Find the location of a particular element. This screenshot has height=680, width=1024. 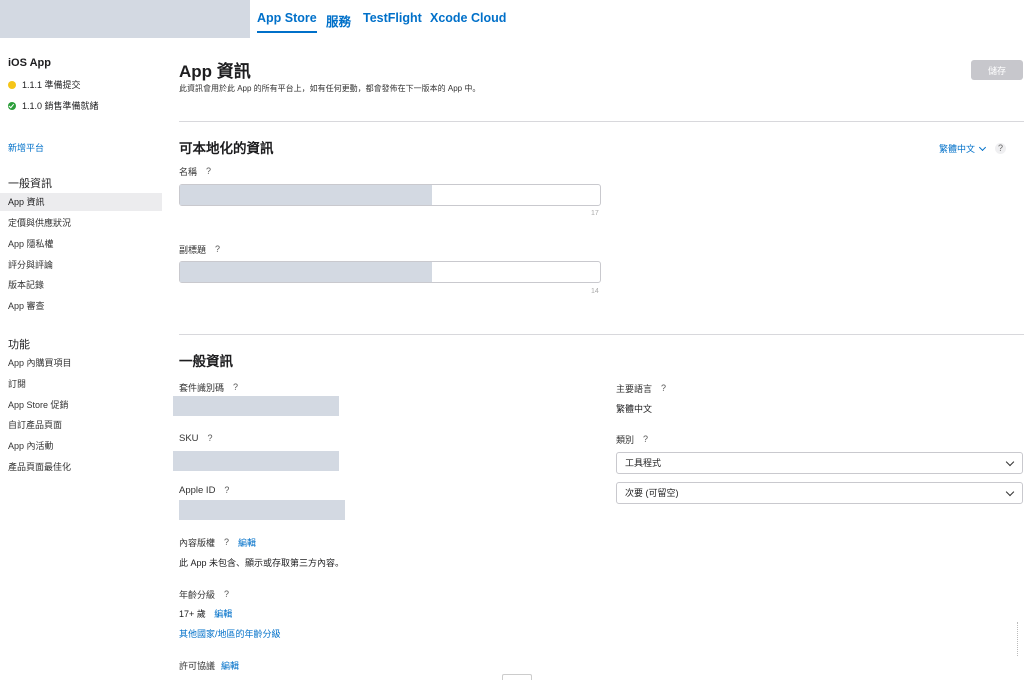

name-char-counter: 17 is located at coordinates (595, 213).